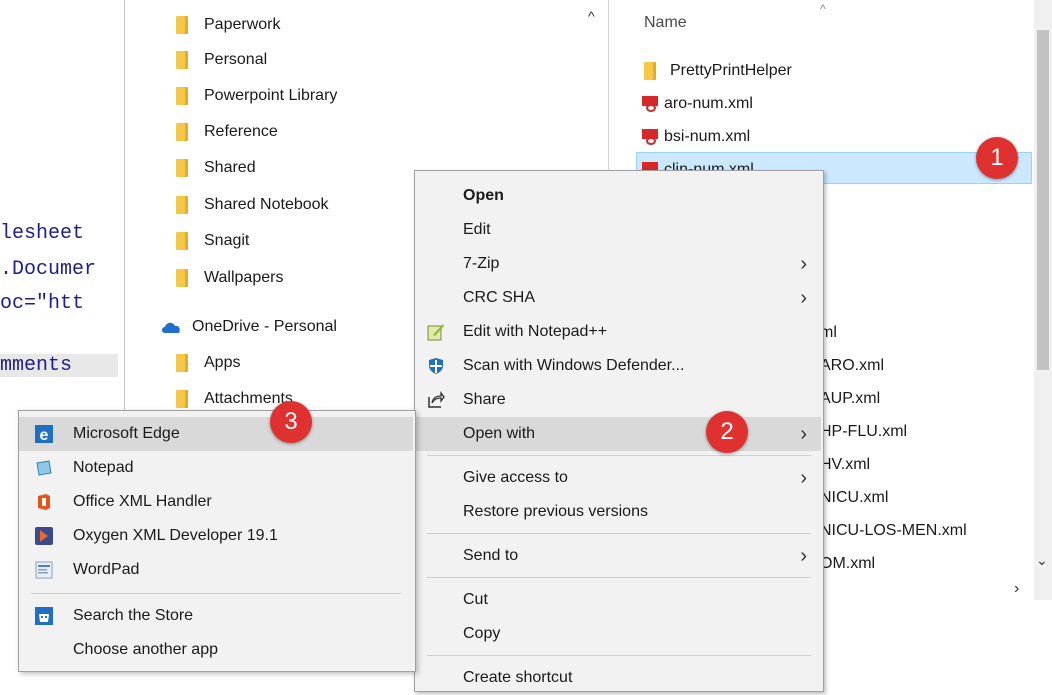 This screenshot has width=1052, height=695. I want to click on nav-folder-label: Paperwork, so click(242, 24).